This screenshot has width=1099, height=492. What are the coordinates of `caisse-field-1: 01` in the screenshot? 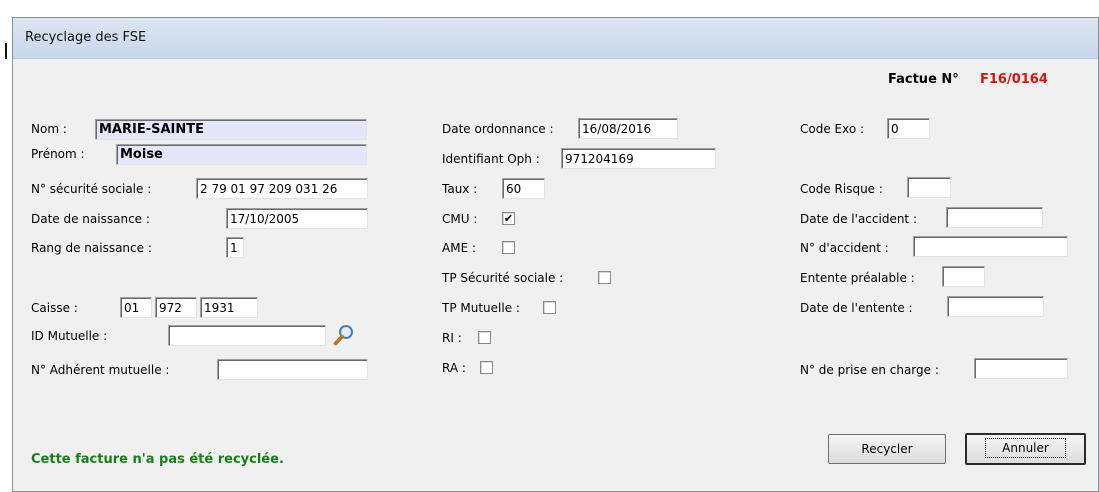 It's located at (136, 307).